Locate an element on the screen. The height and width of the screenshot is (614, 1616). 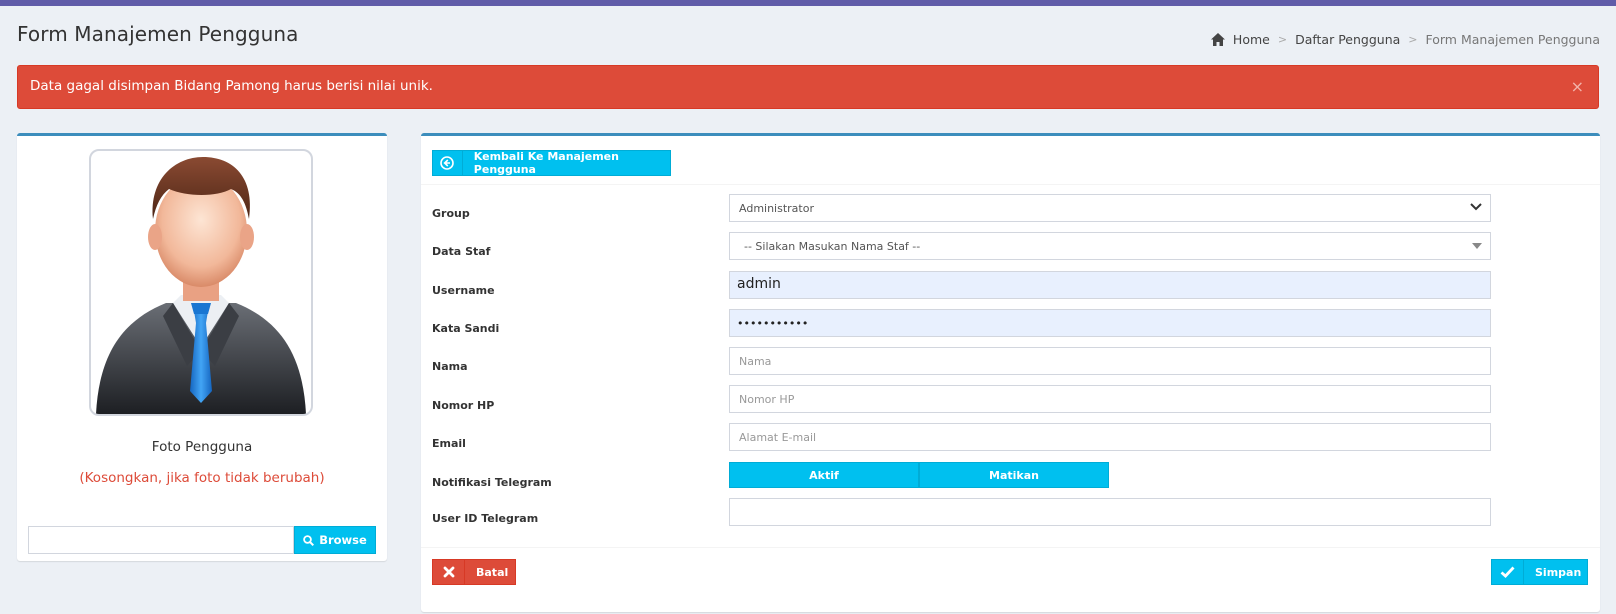
user-photo is located at coordinates (201, 282).